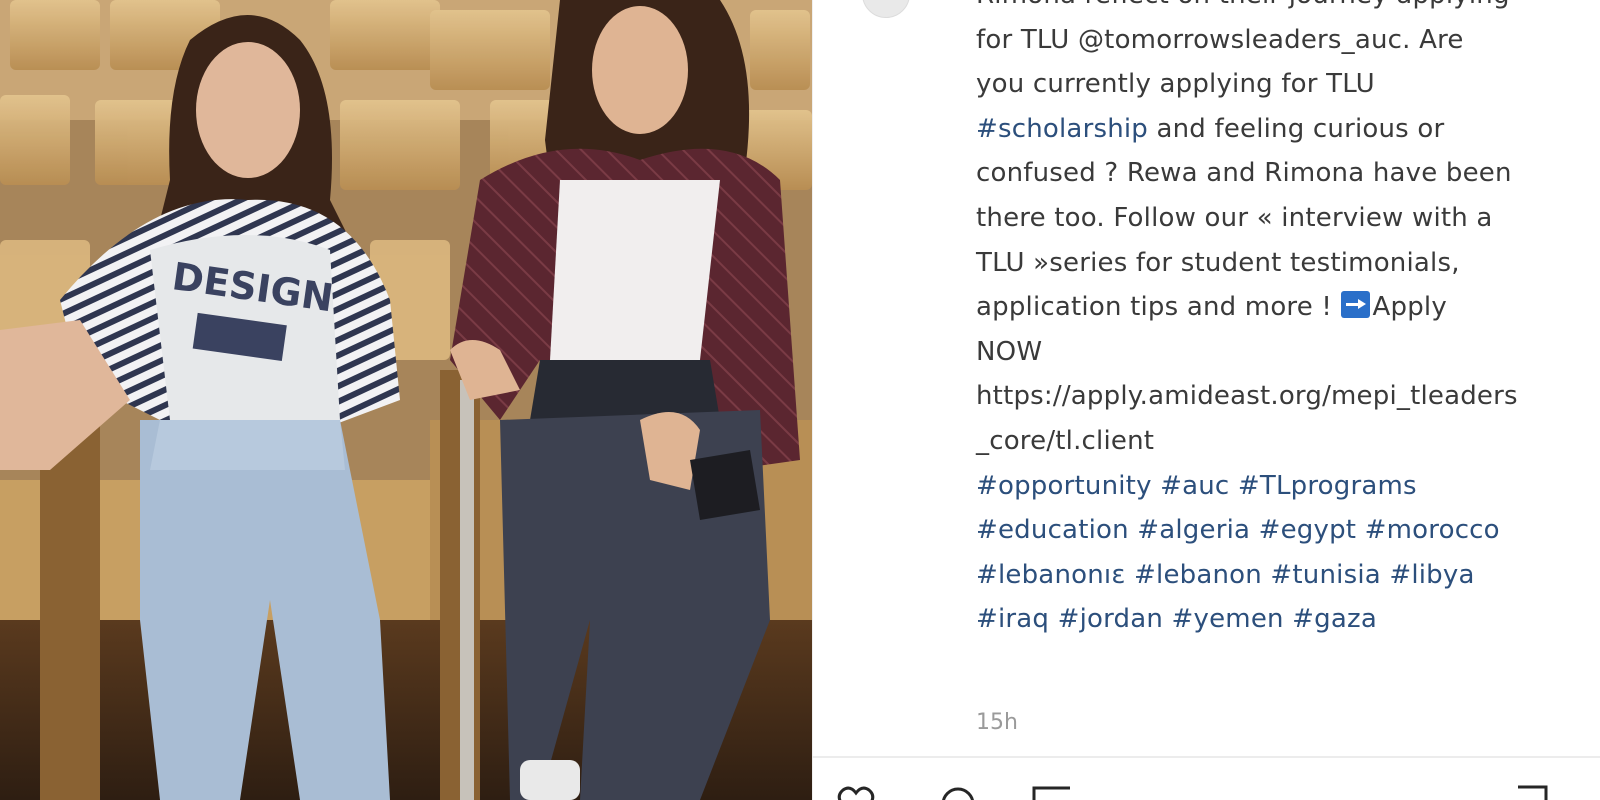  What do you see at coordinates (1355, 305) in the screenshot?
I see `right-arrow-emoji-icon` at bounding box center [1355, 305].